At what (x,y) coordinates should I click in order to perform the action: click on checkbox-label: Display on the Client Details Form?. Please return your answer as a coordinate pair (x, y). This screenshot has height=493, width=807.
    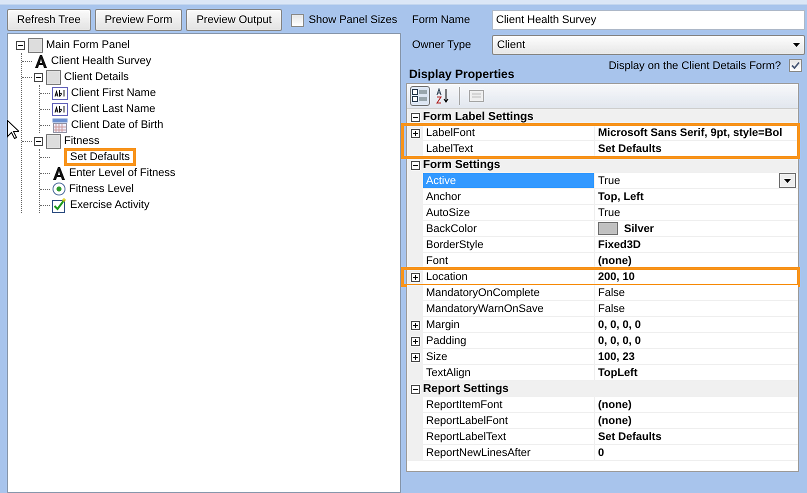
    Looking at the image, I should click on (694, 66).